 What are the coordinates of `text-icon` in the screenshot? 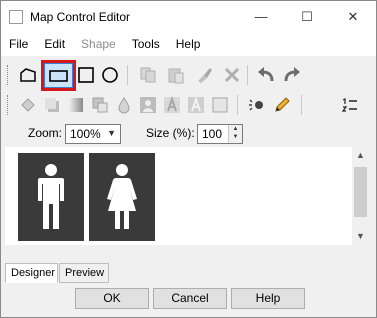 It's located at (172, 104).